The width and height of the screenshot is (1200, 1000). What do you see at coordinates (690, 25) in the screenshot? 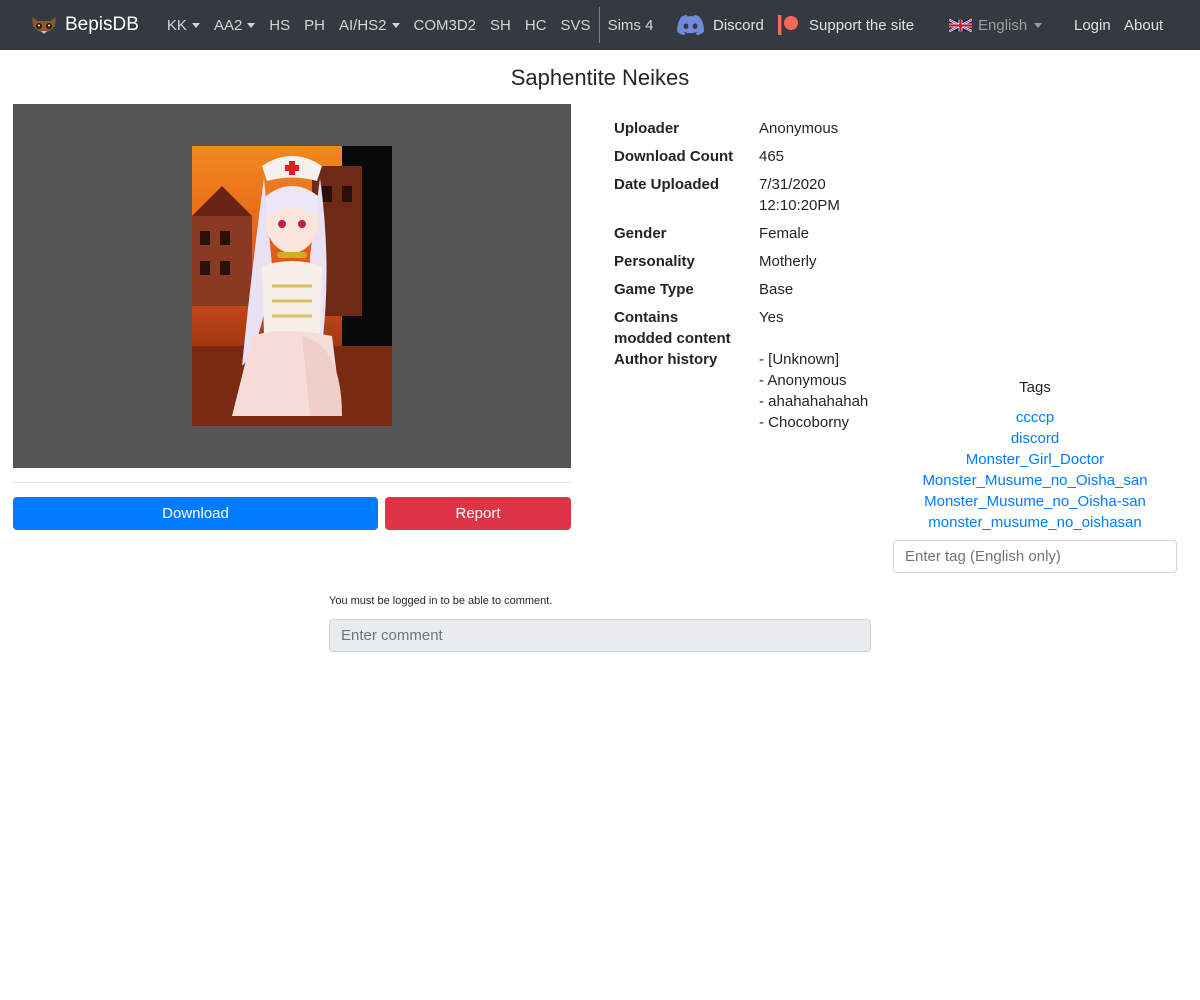
I see `discord-icon` at bounding box center [690, 25].